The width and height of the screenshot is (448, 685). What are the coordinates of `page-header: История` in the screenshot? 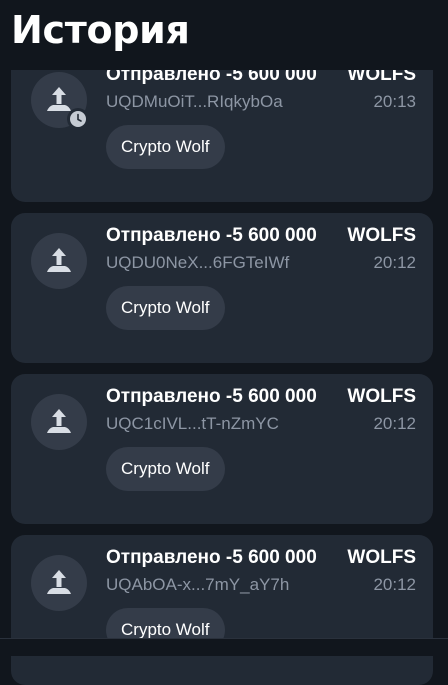 It's located at (224, 35).